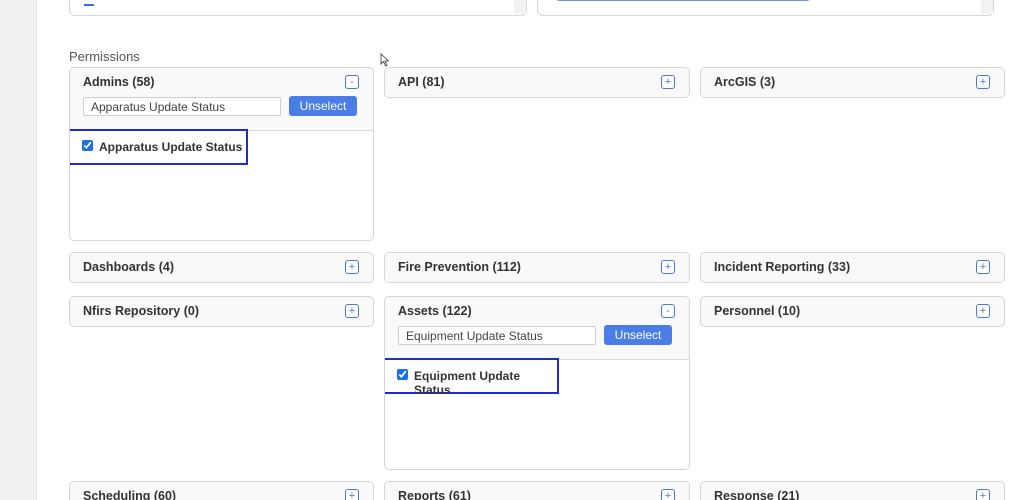 This screenshot has width=1024, height=500. Describe the element at coordinates (435, 311) in the screenshot. I see `group-title: Assets (122)` at that location.